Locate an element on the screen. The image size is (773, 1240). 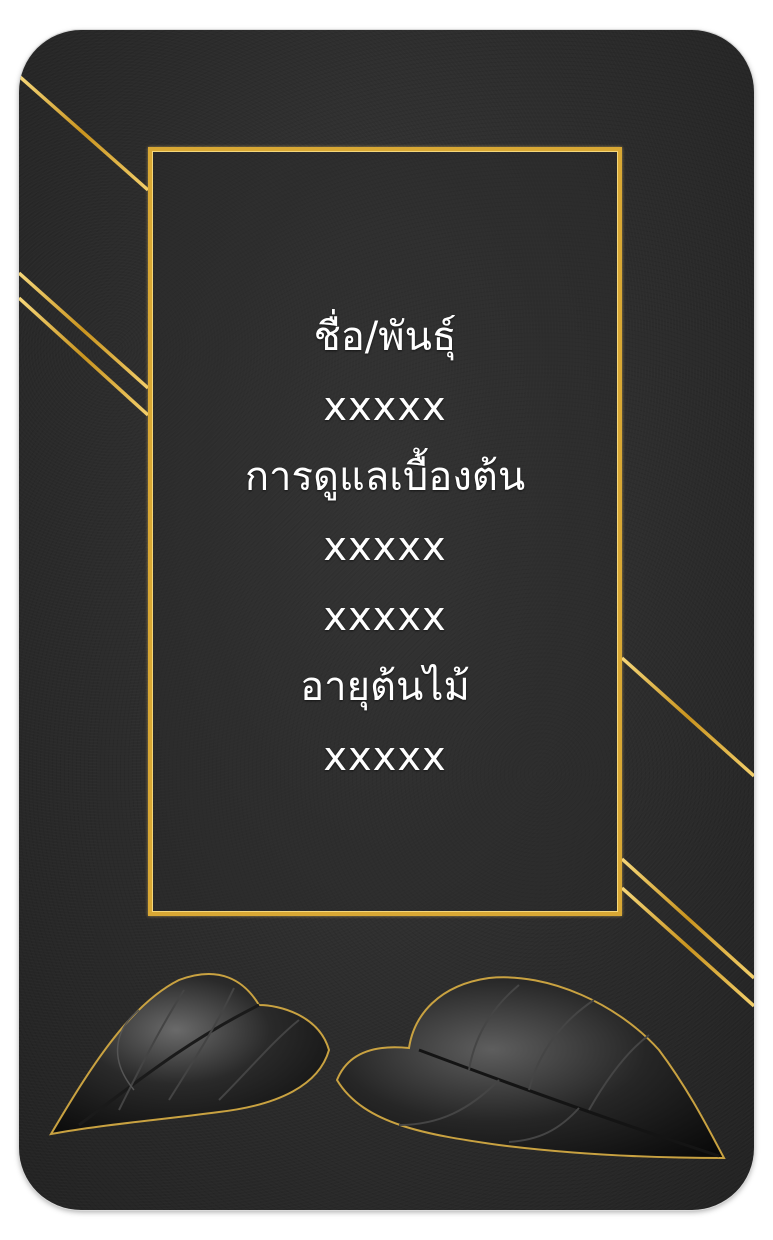
black-leaves-decoration is located at coordinates (387, 1066).